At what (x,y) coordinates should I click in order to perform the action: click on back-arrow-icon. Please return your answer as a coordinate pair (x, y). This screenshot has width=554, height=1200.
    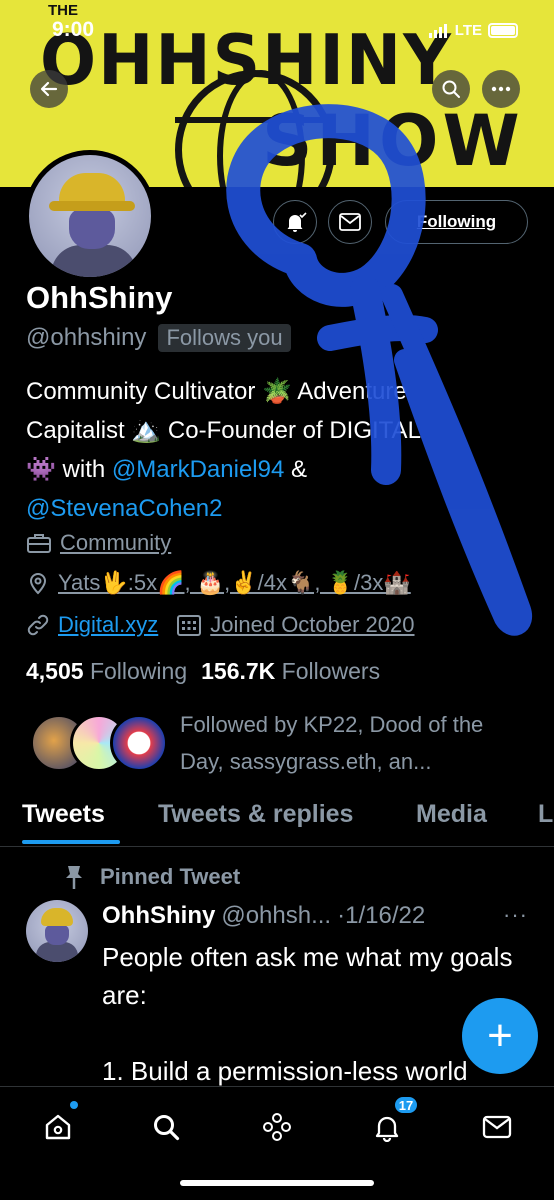
    Looking at the image, I should click on (49, 89).